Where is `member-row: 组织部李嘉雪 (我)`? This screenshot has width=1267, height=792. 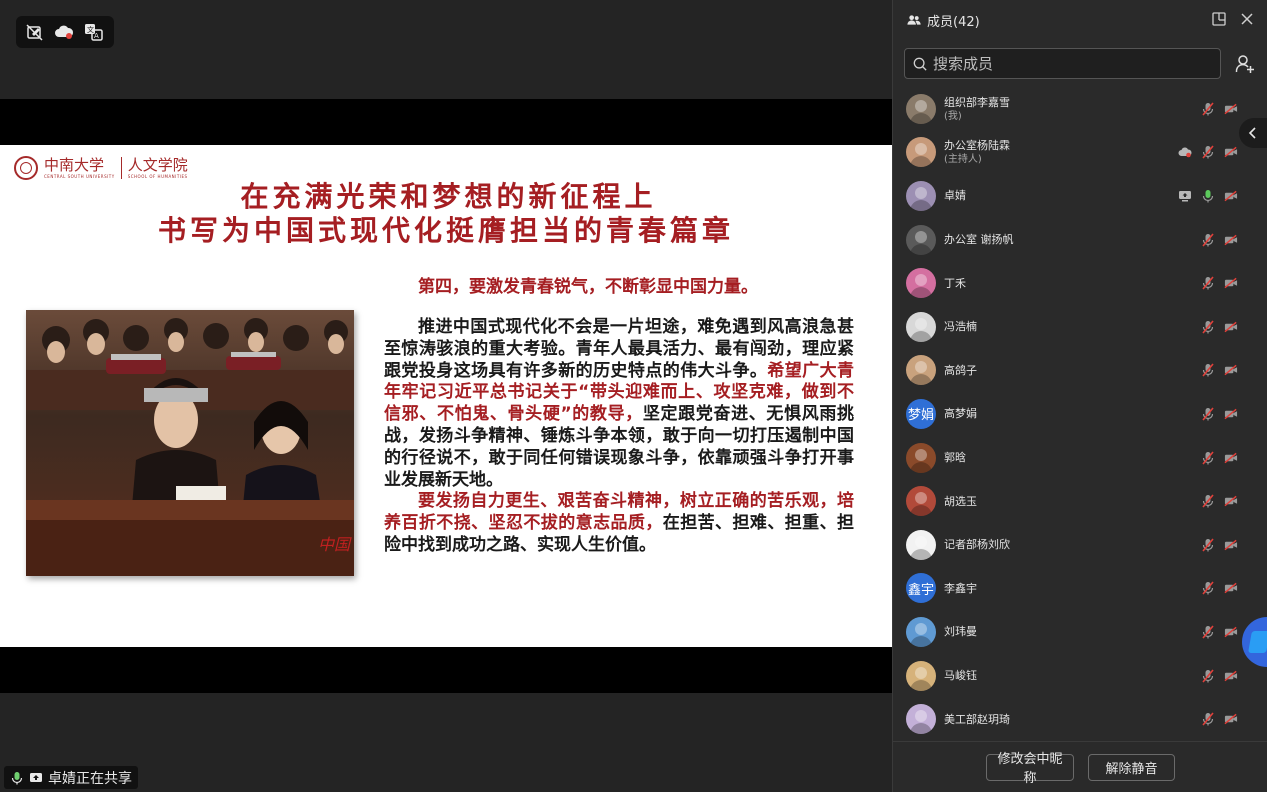 member-row: 组织部李嘉雪 (我) is located at coordinates (1080, 109).